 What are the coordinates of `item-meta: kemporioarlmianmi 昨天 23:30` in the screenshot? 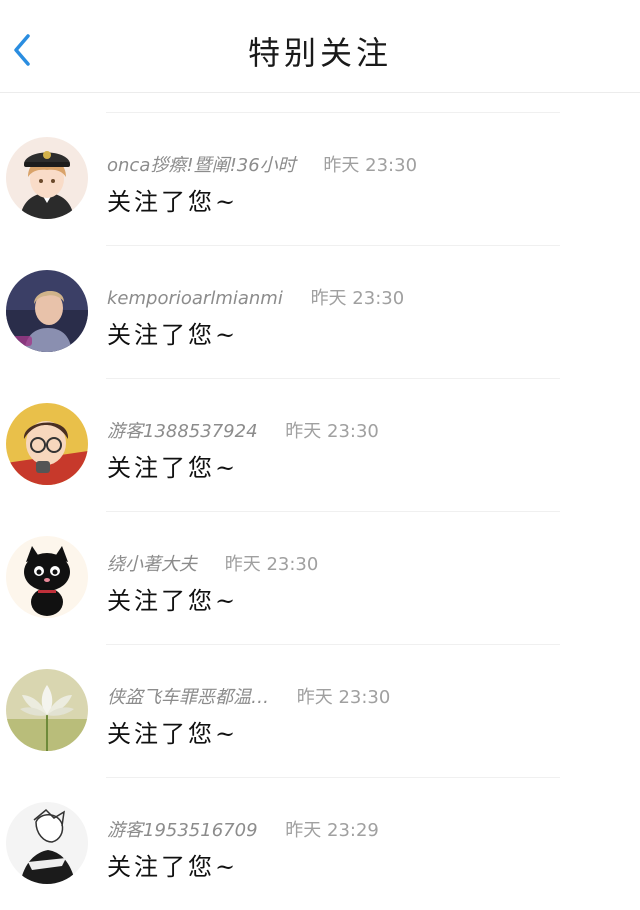 It's located at (255, 297).